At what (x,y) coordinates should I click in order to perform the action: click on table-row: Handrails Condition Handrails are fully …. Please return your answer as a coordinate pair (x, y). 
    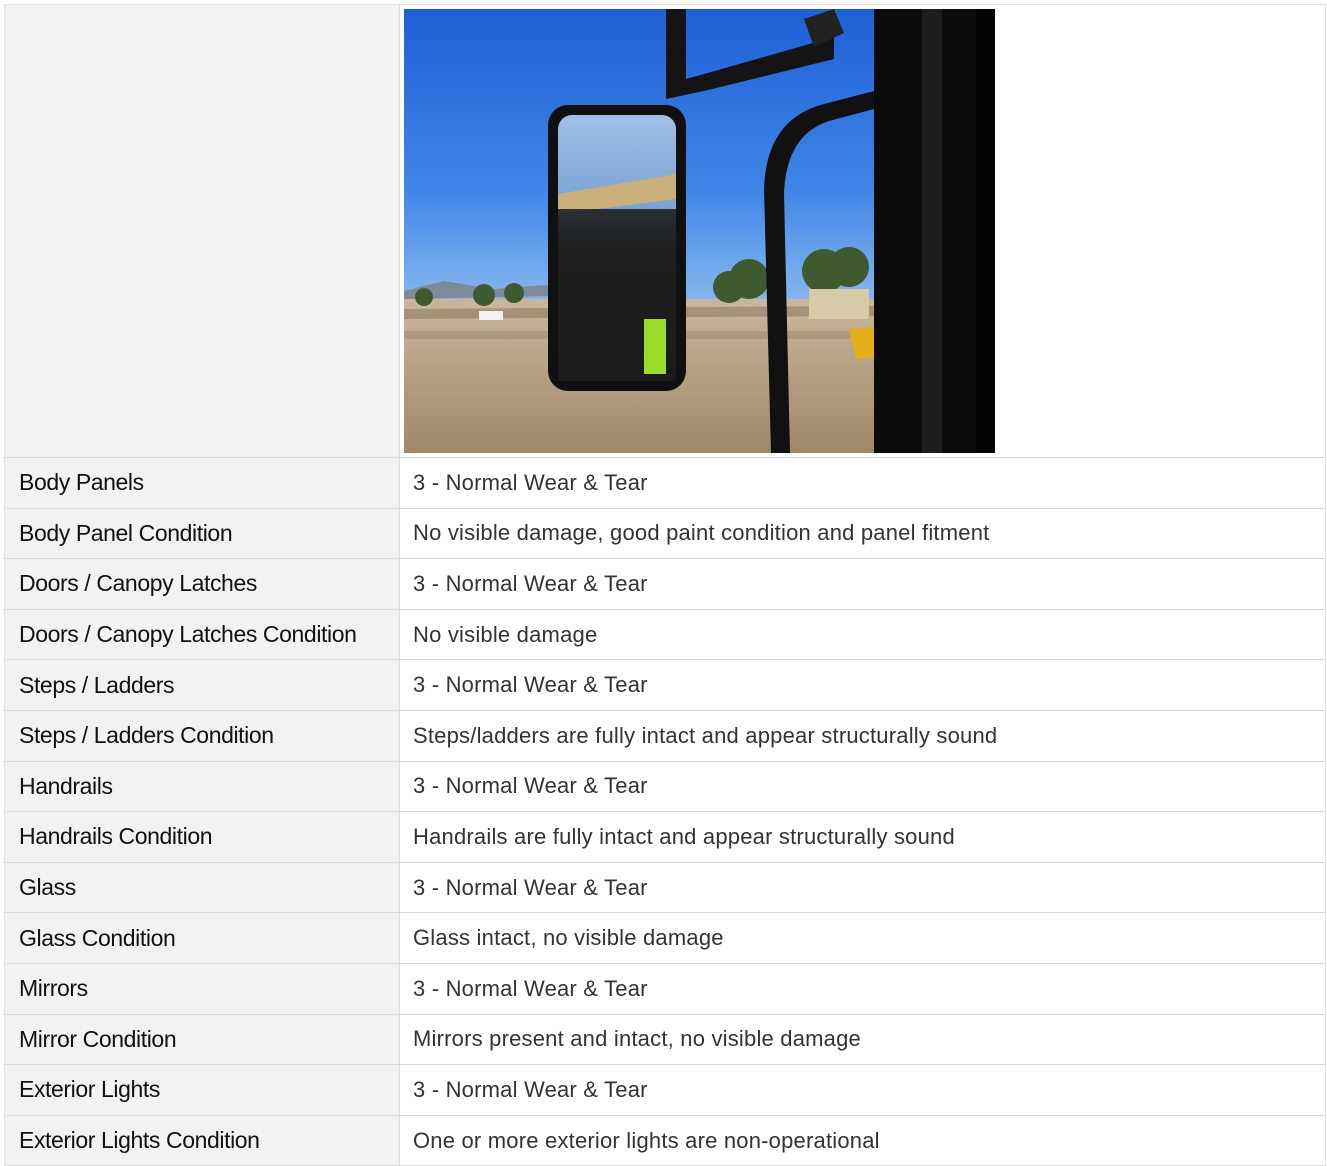
    Looking at the image, I should click on (665, 837).